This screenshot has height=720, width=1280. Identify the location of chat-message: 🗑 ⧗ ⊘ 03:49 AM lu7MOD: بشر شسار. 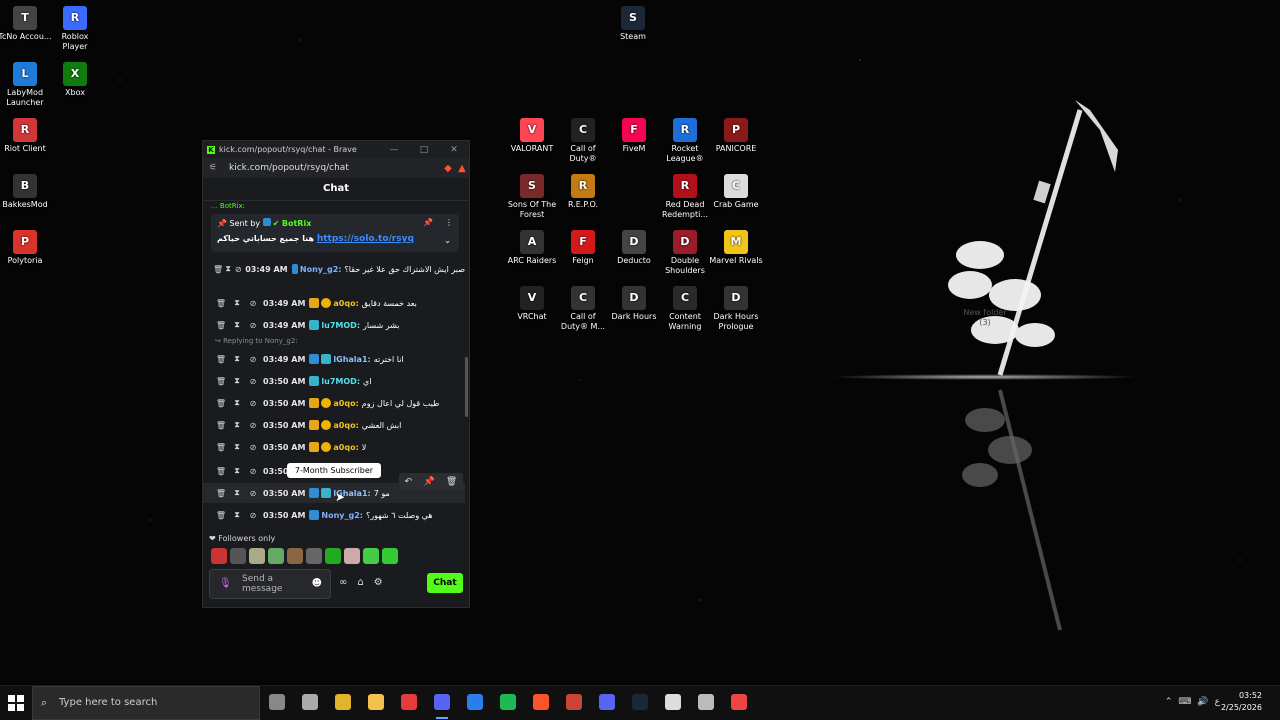
(334, 325).